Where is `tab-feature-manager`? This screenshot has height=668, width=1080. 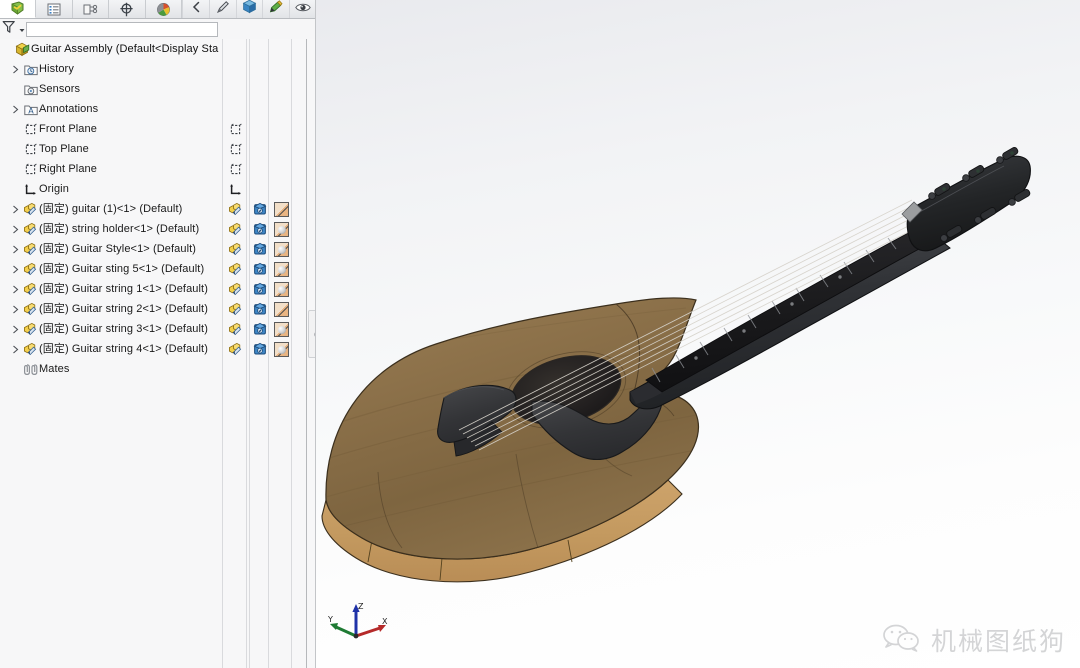
tab-feature-manager is located at coordinates (18, 9).